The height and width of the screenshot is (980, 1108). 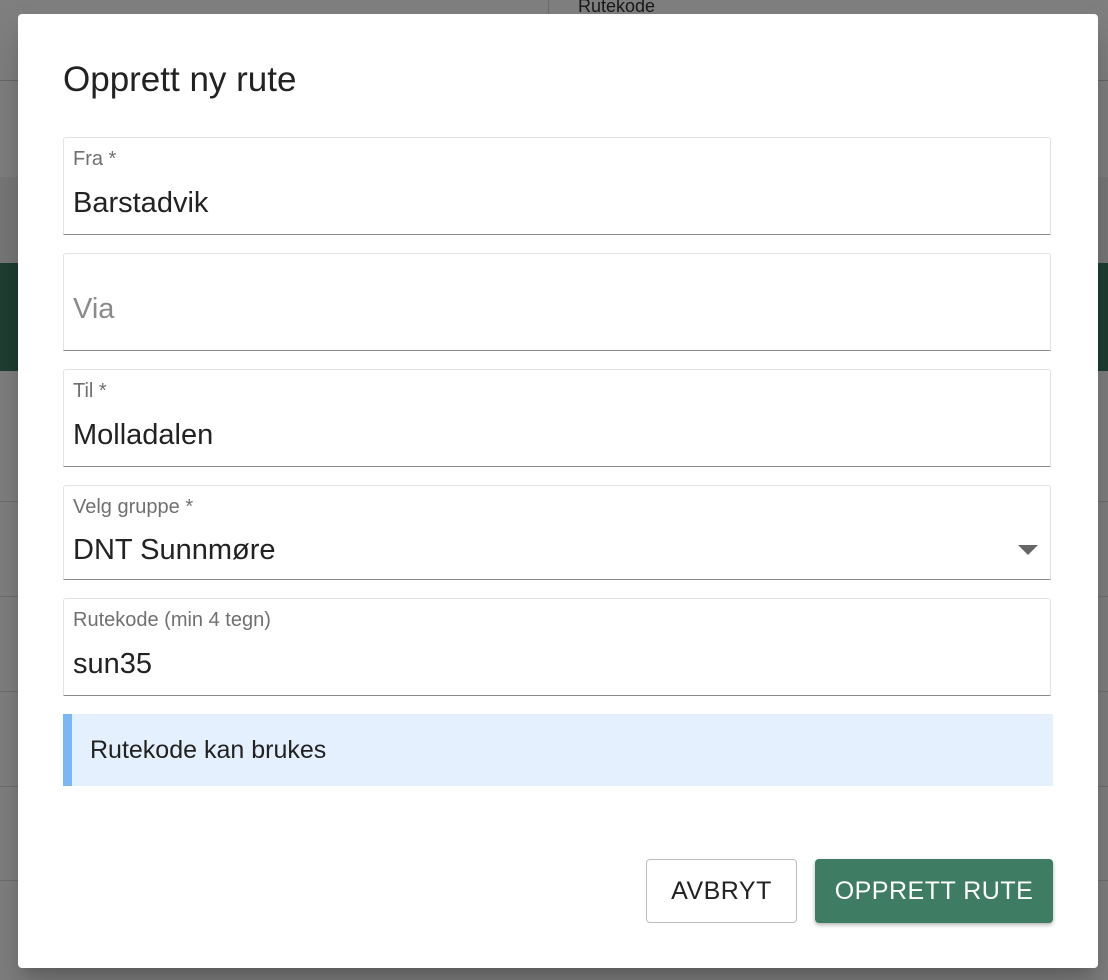 What do you see at coordinates (90, 391) in the screenshot?
I see `to-label: Til *` at bounding box center [90, 391].